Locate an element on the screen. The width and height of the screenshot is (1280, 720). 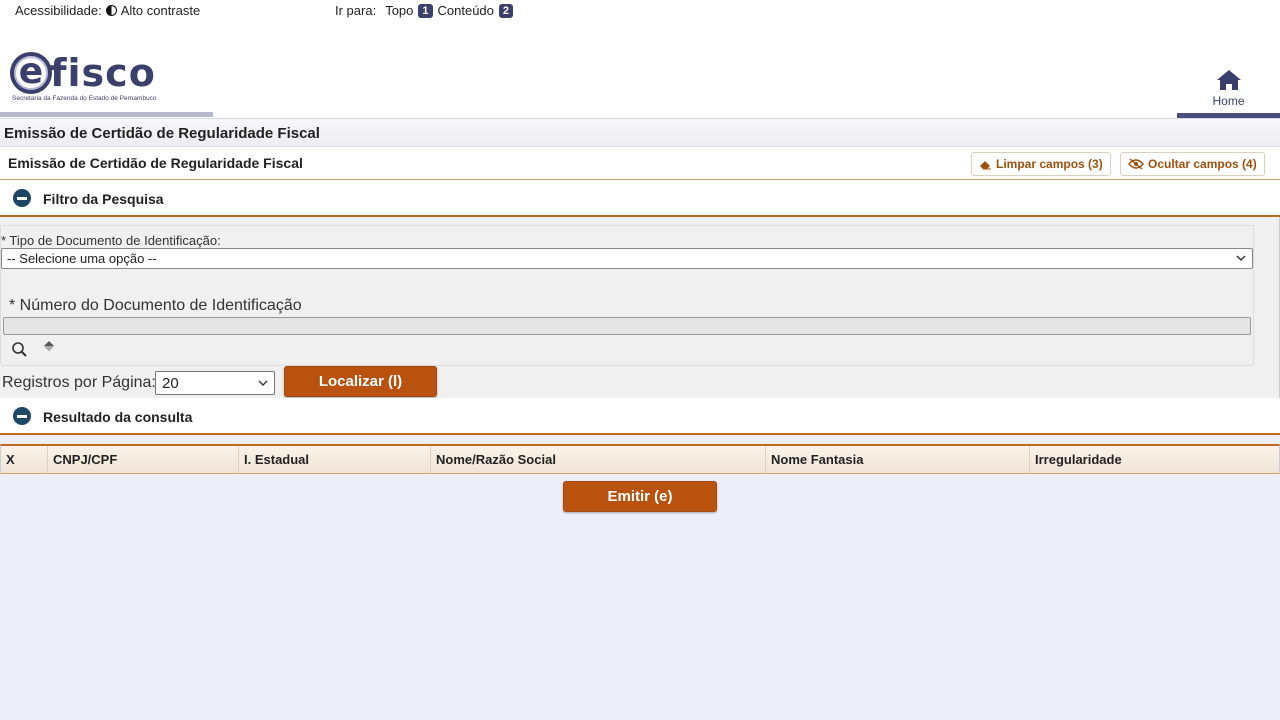
emit-button: Emitir (e) is located at coordinates (640, 496).